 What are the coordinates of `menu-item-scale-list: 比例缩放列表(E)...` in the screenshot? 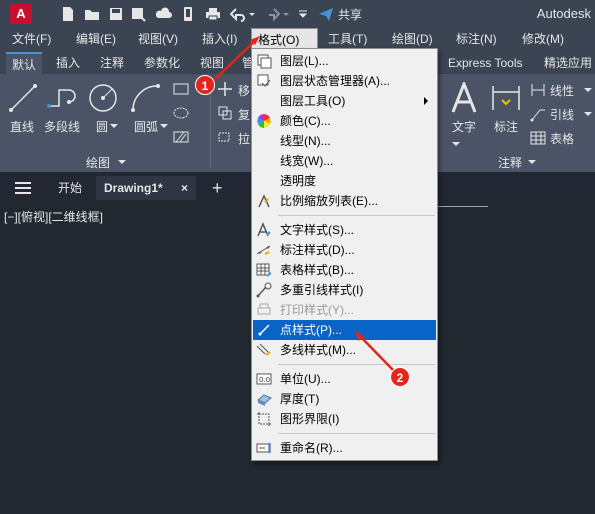 It's located at (344, 201).